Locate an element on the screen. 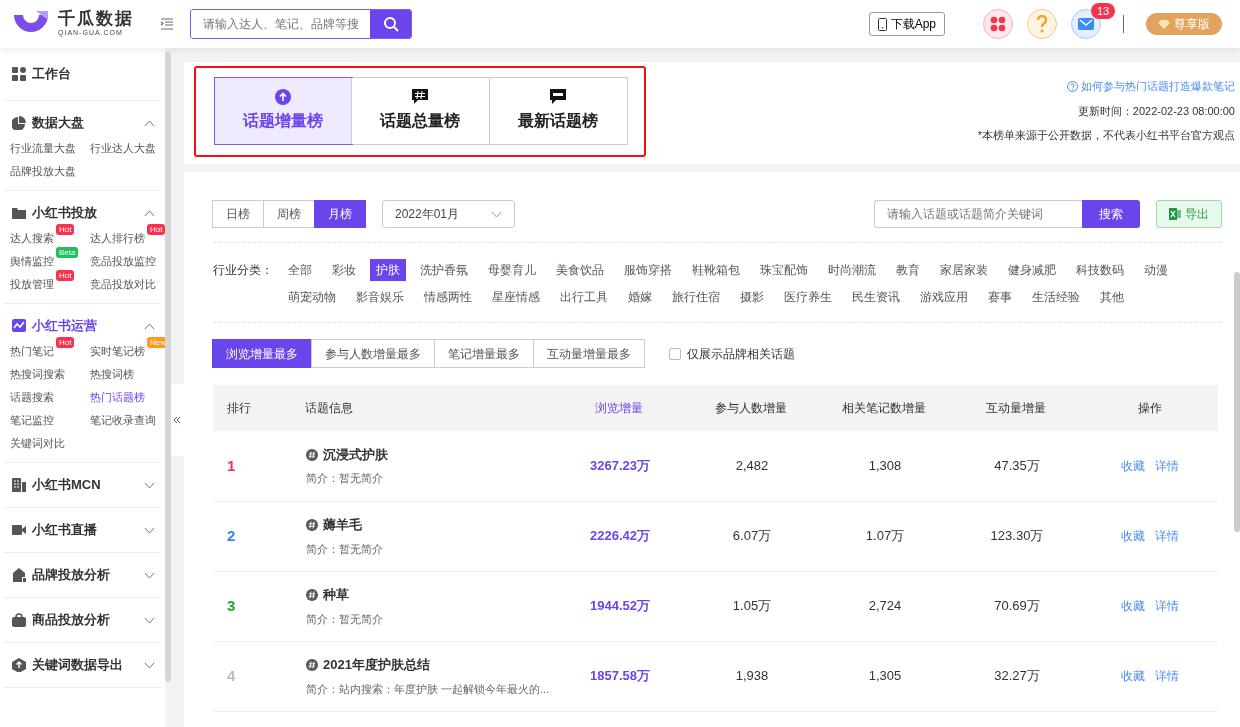  apps-button is located at coordinates (998, 24).